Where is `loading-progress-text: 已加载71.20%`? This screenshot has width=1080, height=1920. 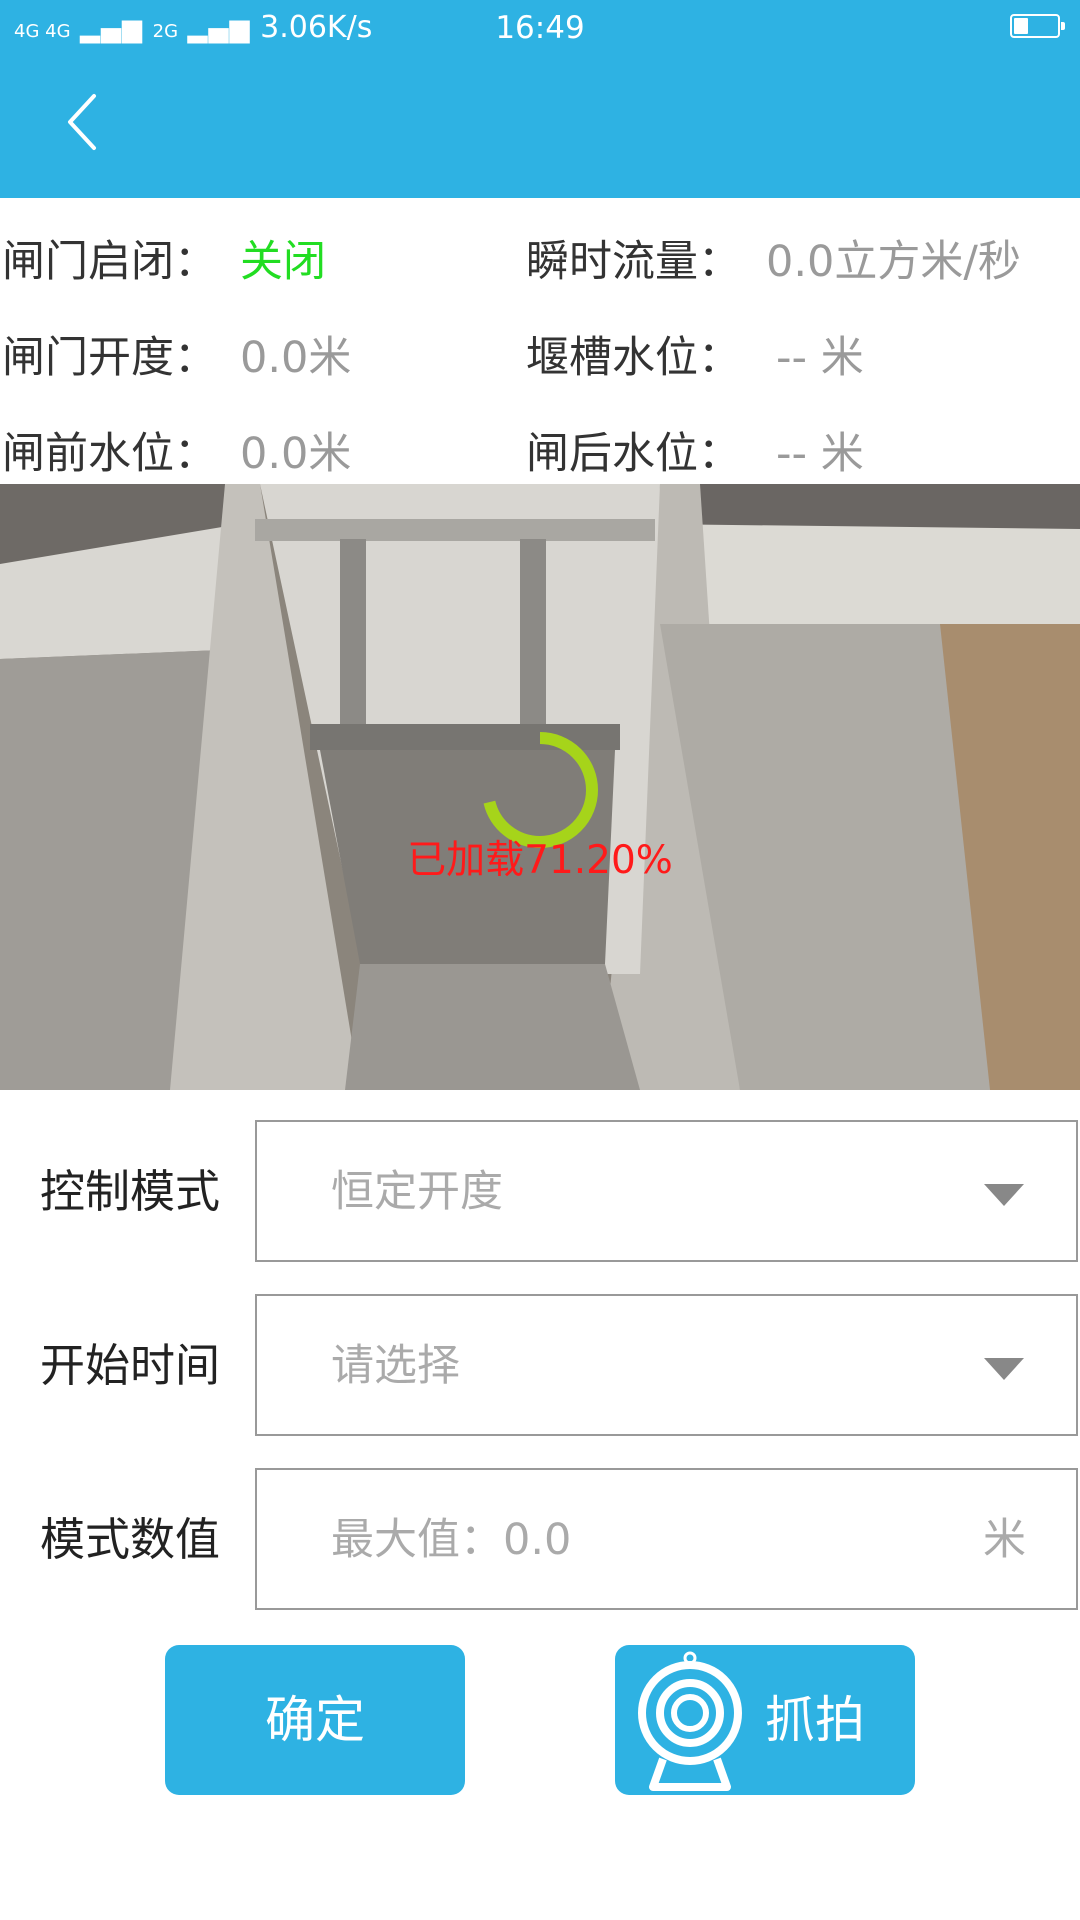
loading-progress-text: 已加载71.20% is located at coordinates (540, 860).